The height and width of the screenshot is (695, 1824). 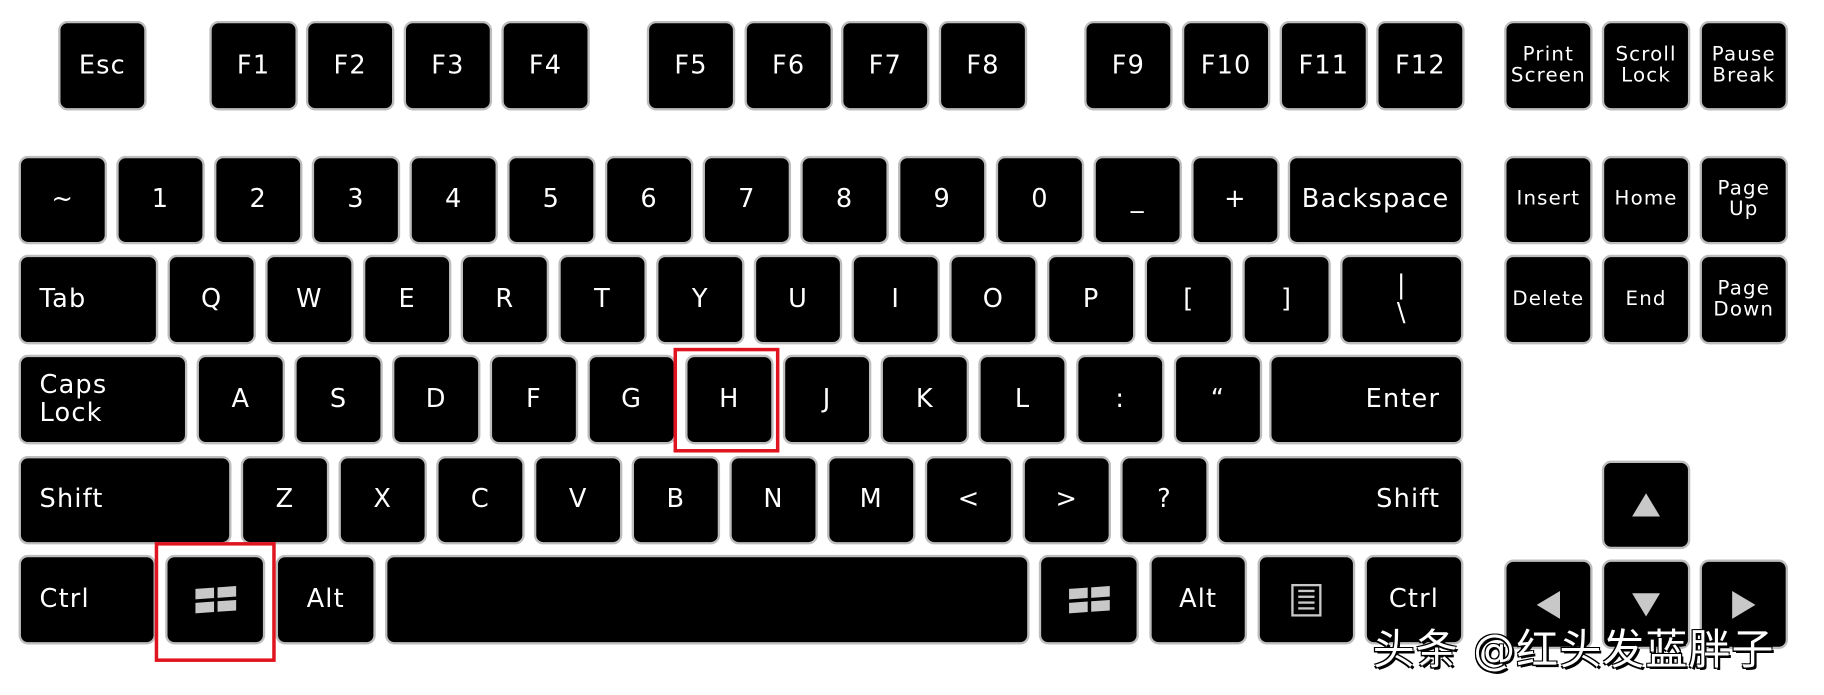 What do you see at coordinates (1646, 200) in the screenshot?
I see `key-home: Home` at bounding box center [1646, 200].